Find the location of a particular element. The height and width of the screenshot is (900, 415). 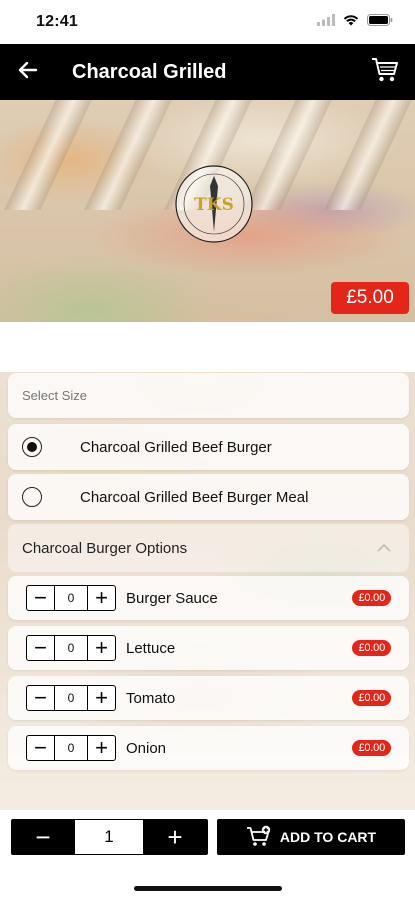

options-header: Charcoal Burger Options is located at coordinates (208, 548).